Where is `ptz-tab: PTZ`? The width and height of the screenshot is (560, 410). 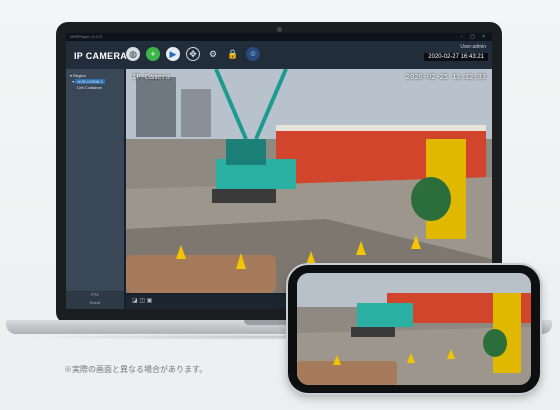 ptz-tab: PTZ is located at coordinates (95, 295).